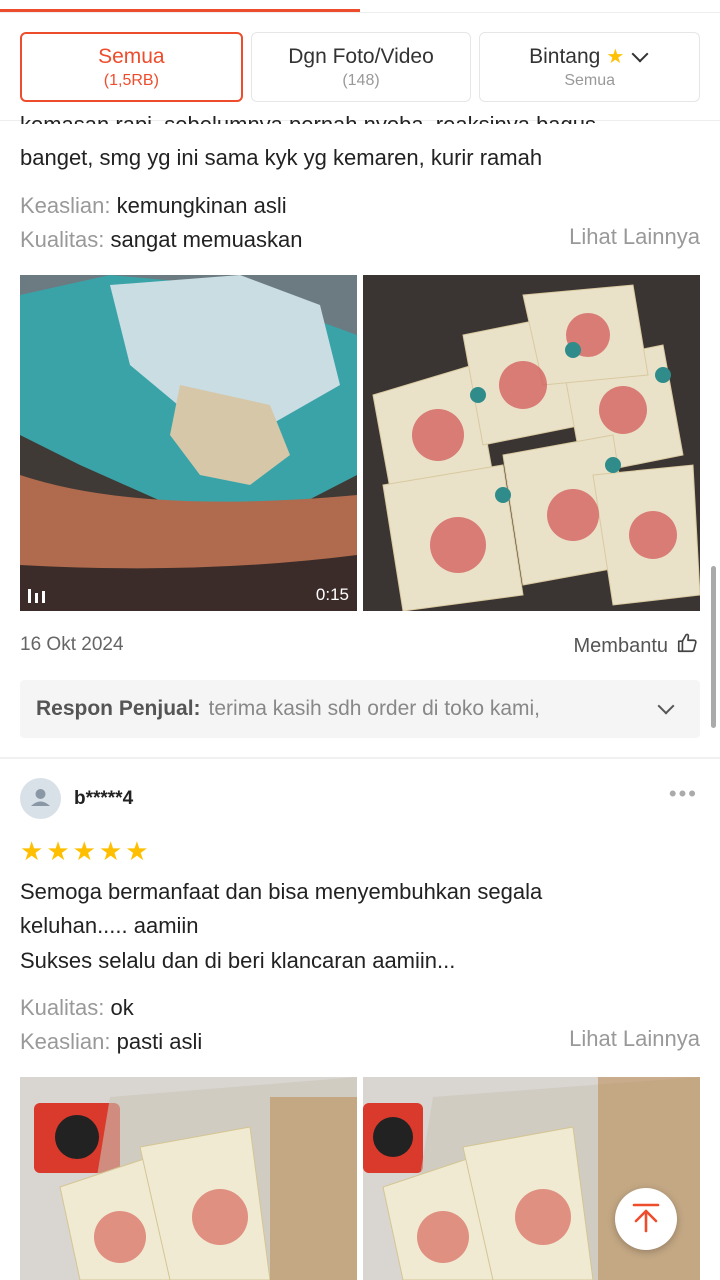 The width and height of the screenshot is (720, 1280). What do you see at coordinates (118, 708) in the screenshot?
I see `seller-response-label: Respon Penjual:` at bounding box center [118, 708].